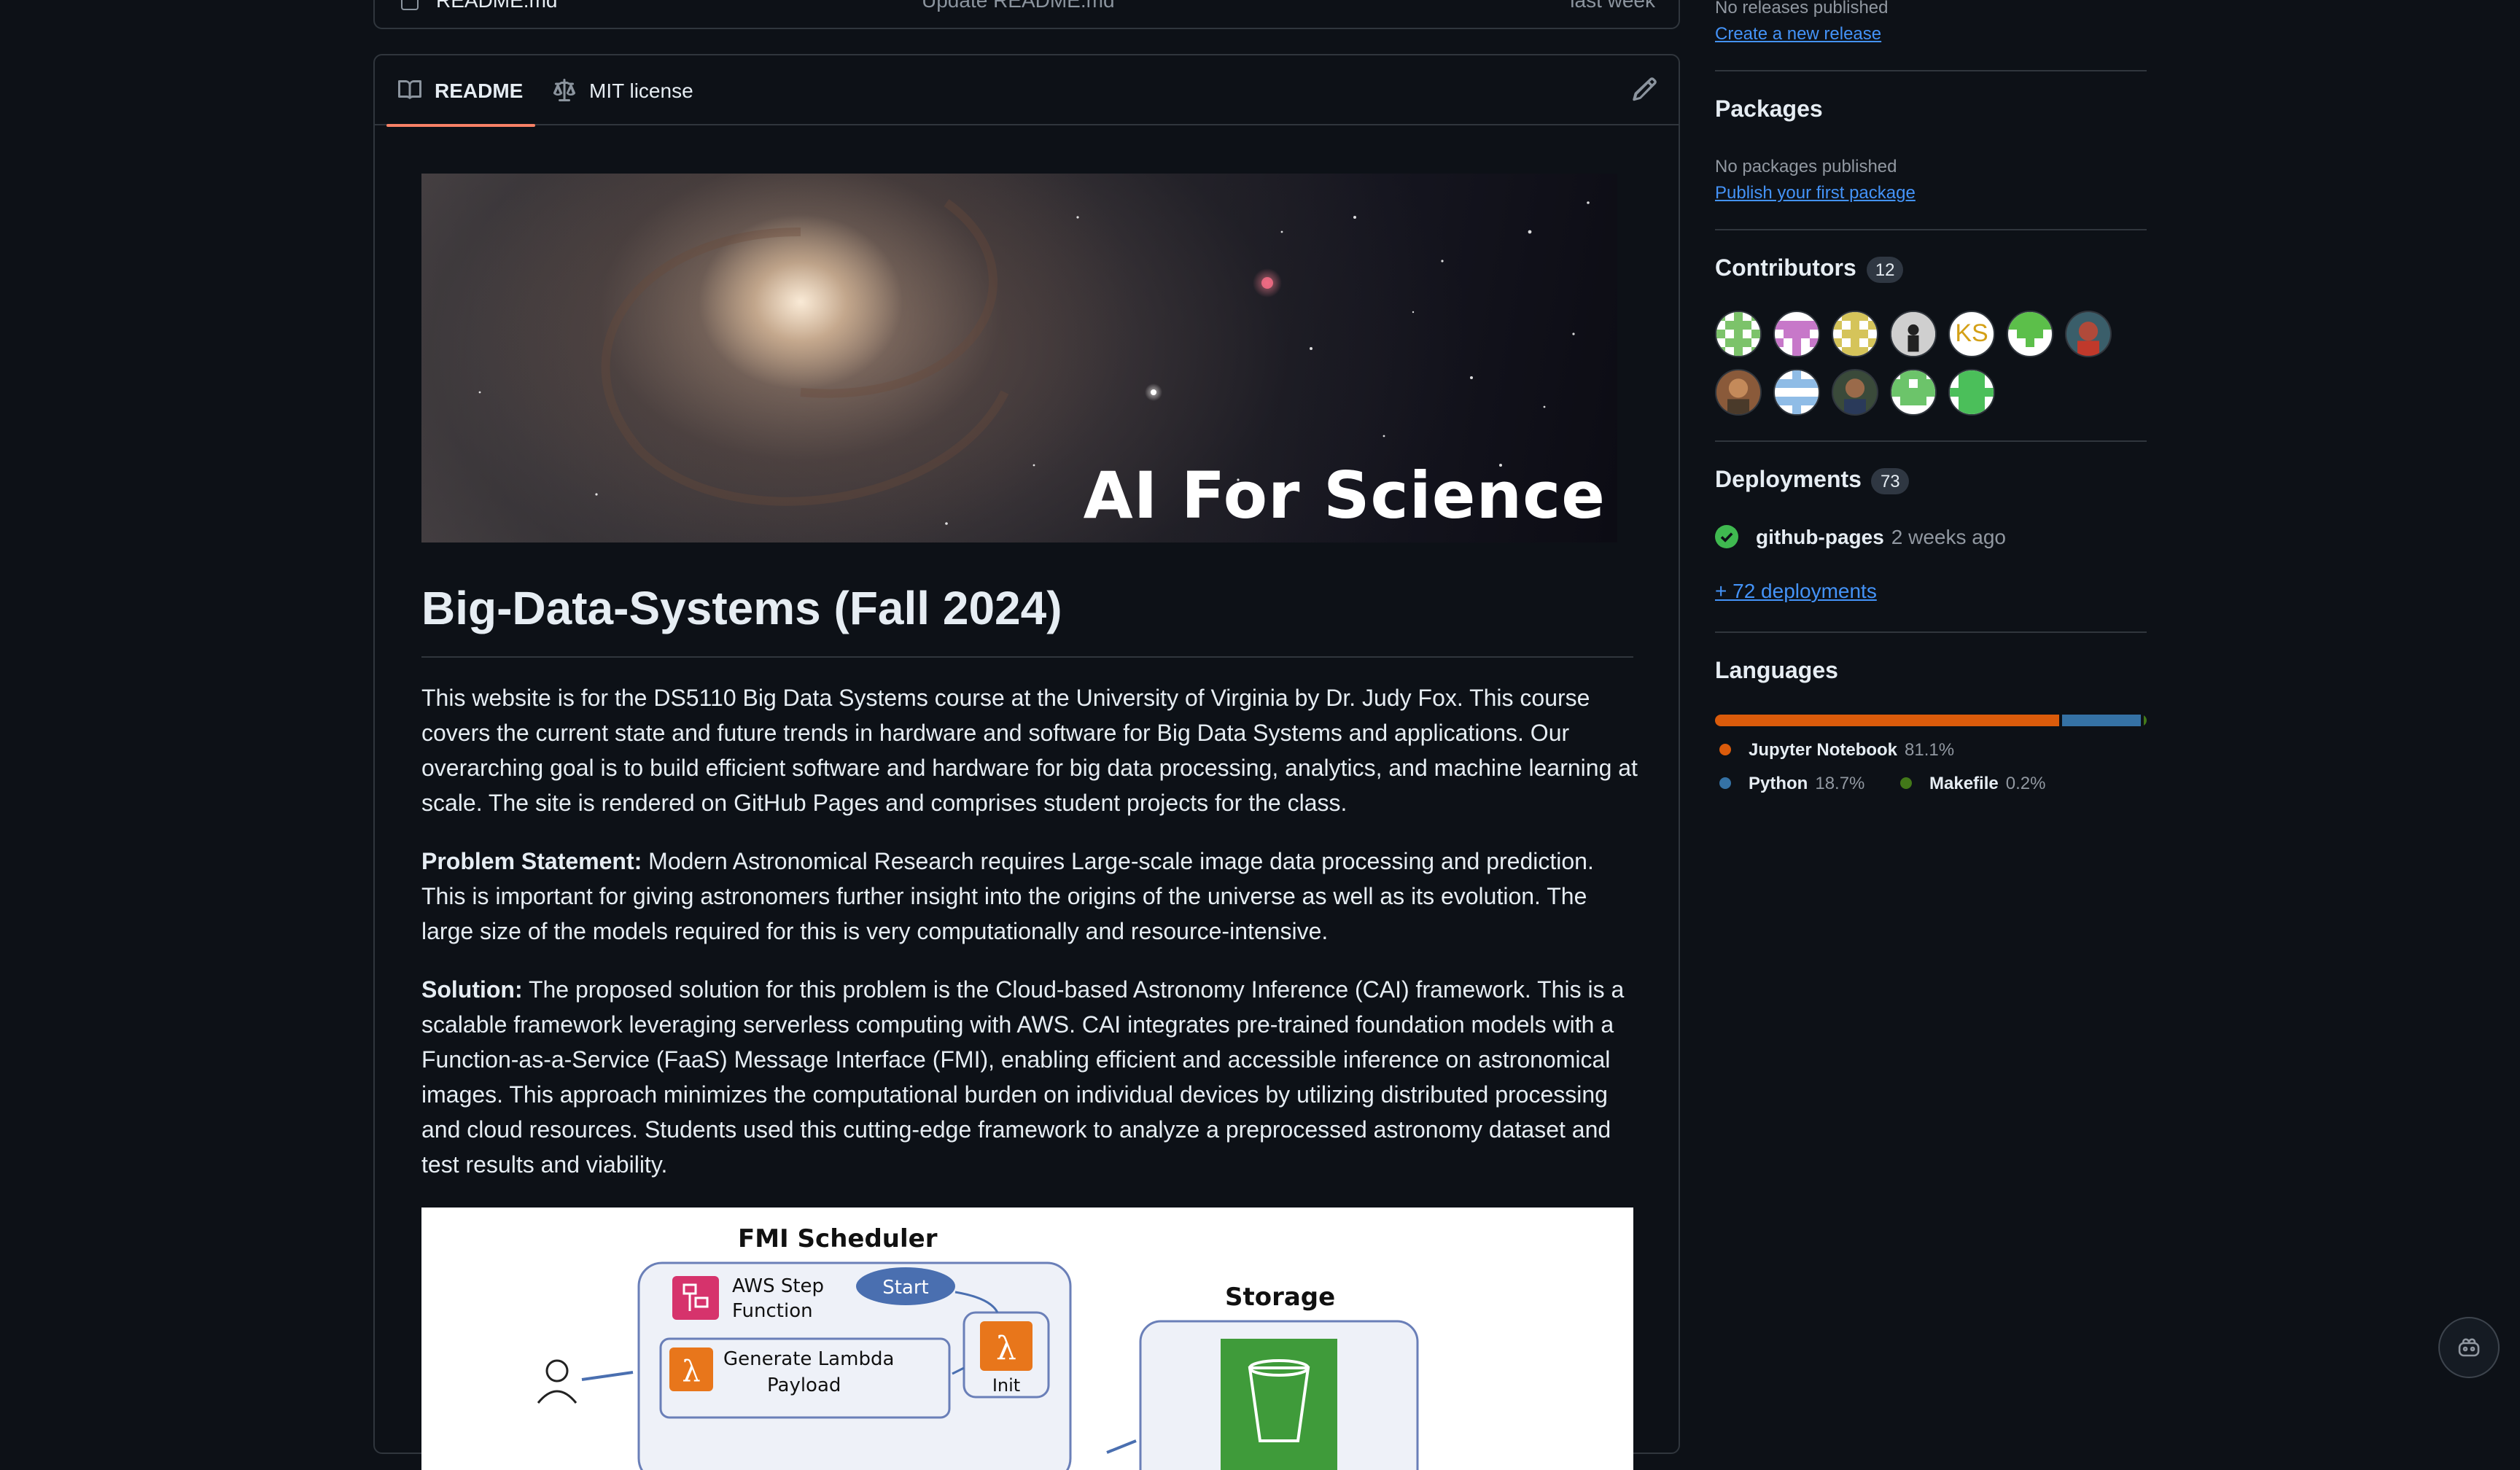  I want to click on languages-heading: Languages, so click(1776, 671).